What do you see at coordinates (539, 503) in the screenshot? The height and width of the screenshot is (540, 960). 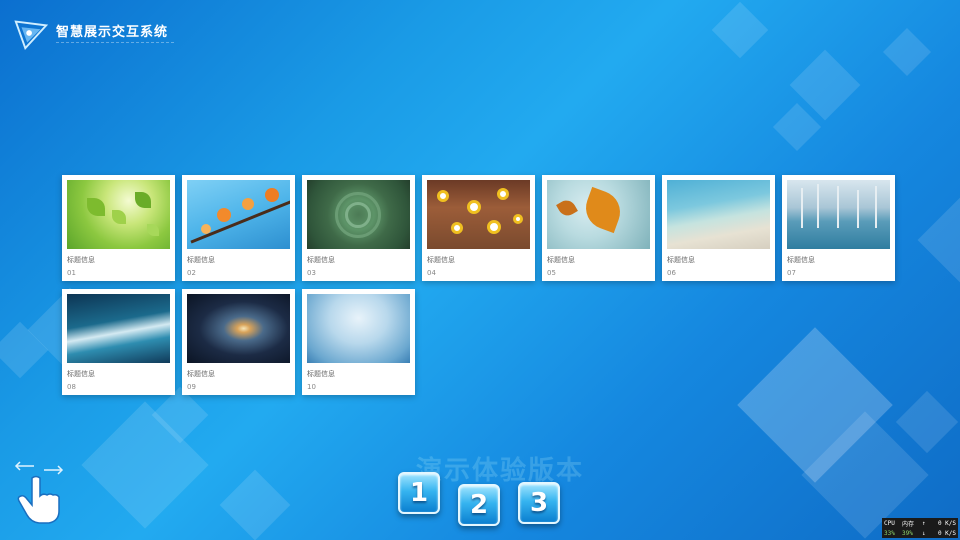 I see `page-button-3: 3` at bounding box center [539, 503].